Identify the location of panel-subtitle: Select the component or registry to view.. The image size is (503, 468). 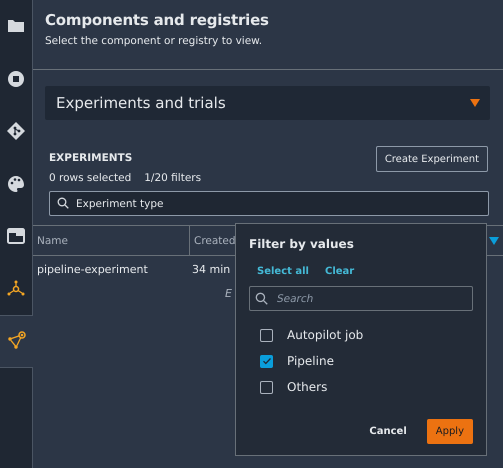
(154, 41).